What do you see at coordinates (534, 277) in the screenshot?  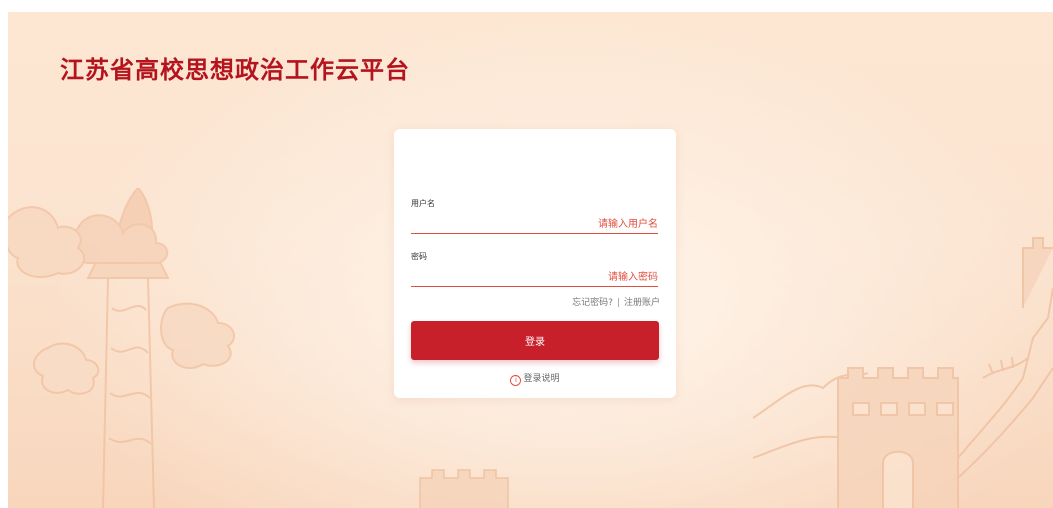 I see `password-input` at bounding box center [534, 277].